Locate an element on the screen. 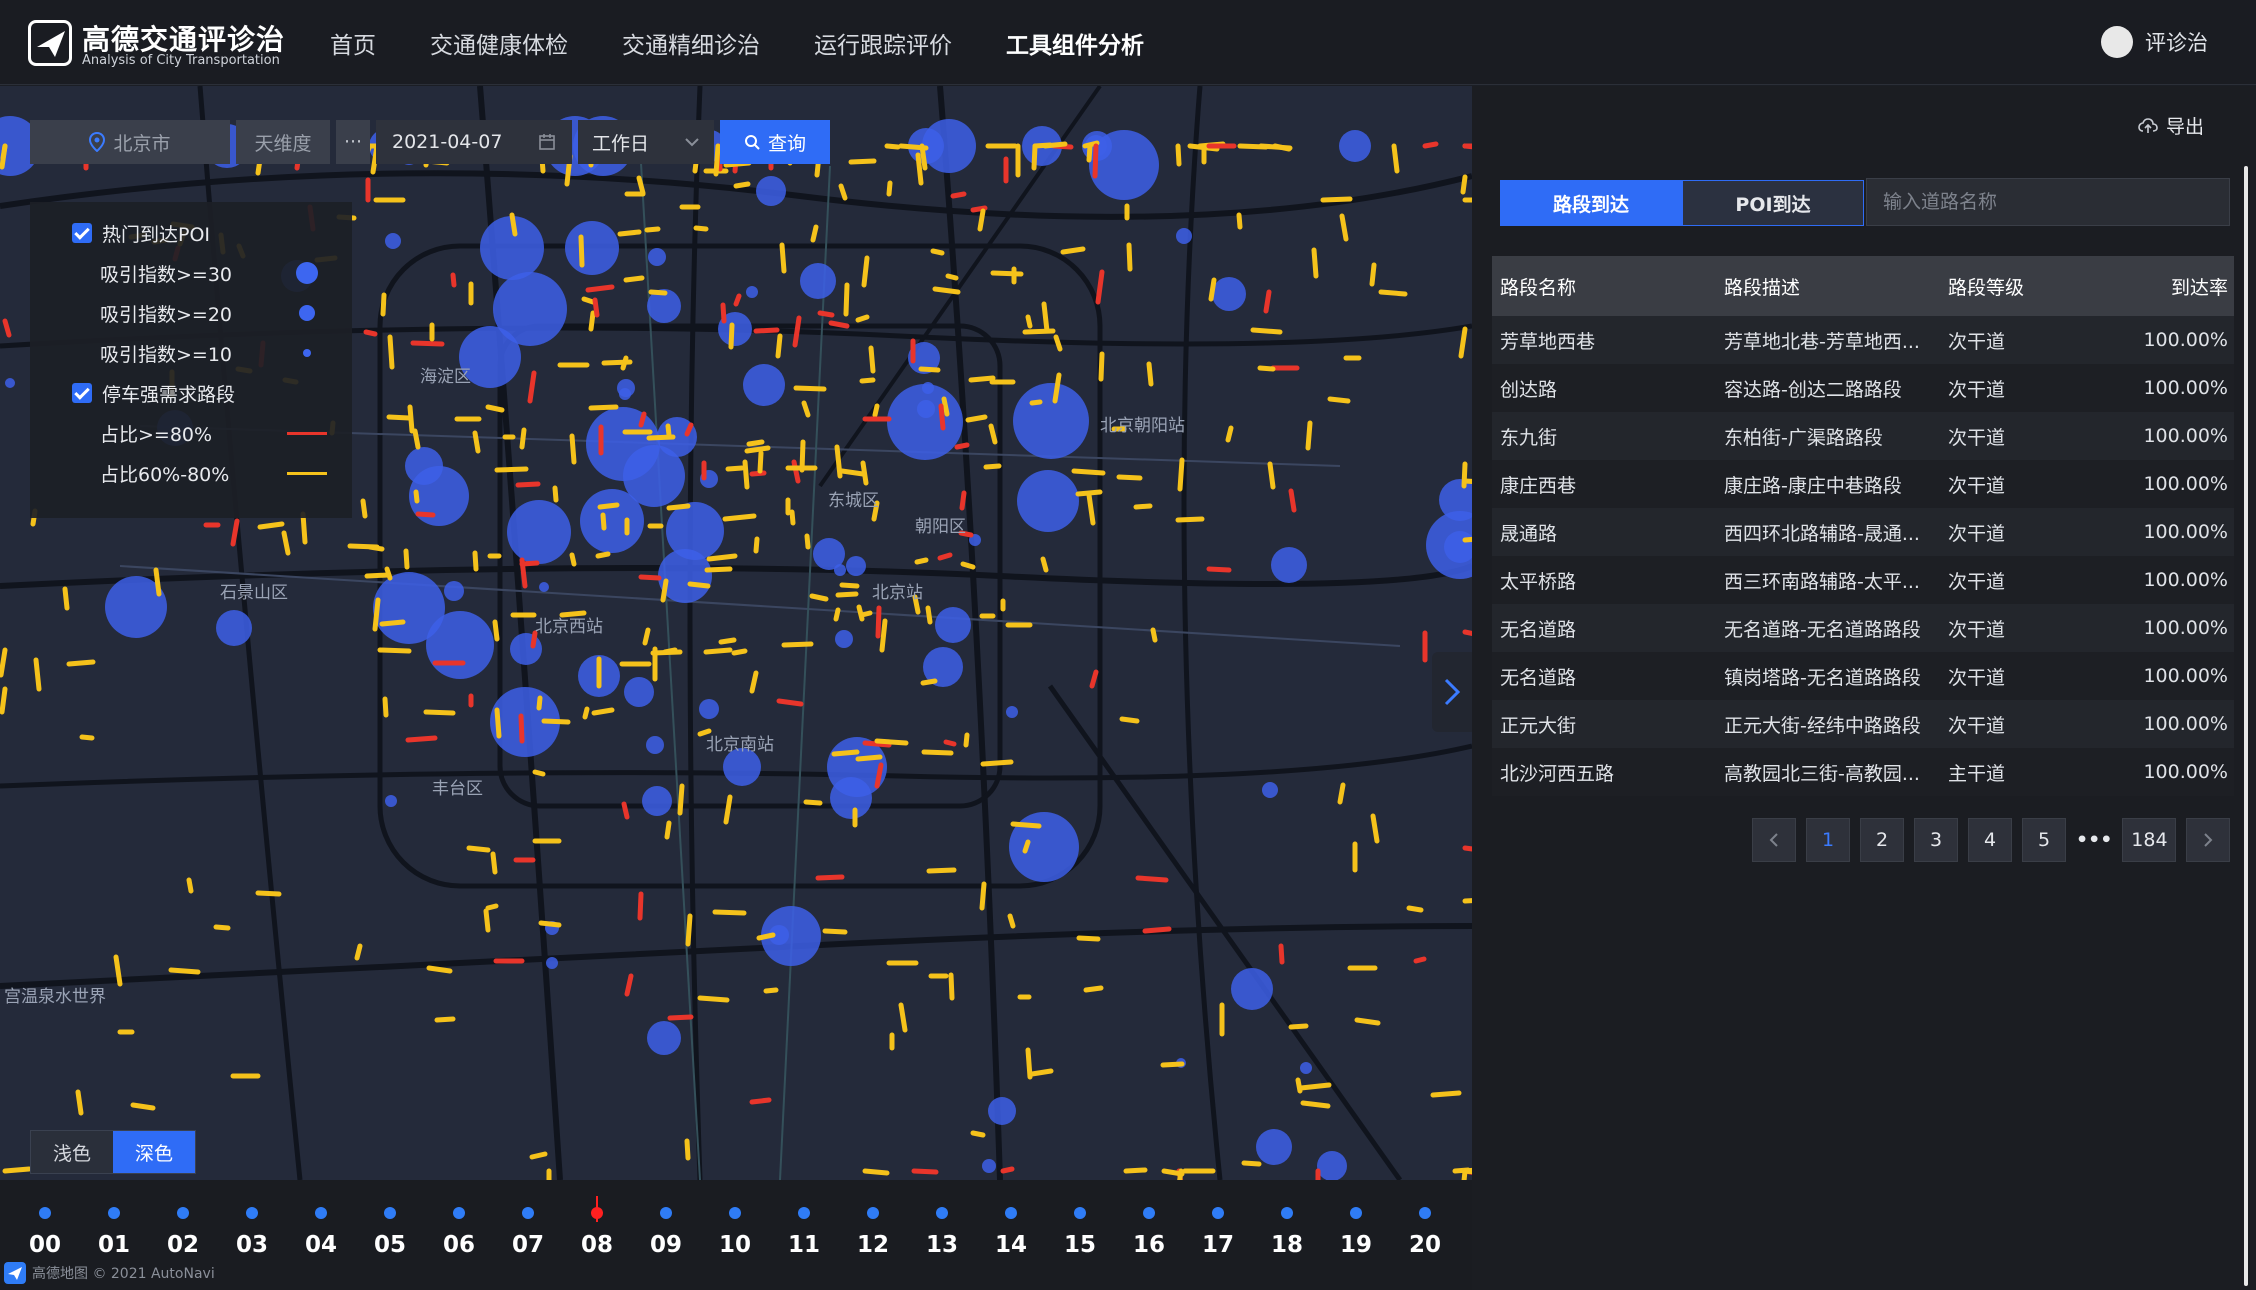 This screenshot has height=1290, width=2256. tab-road-arrival: 路段到达 is located at coordinates (1591, 203).